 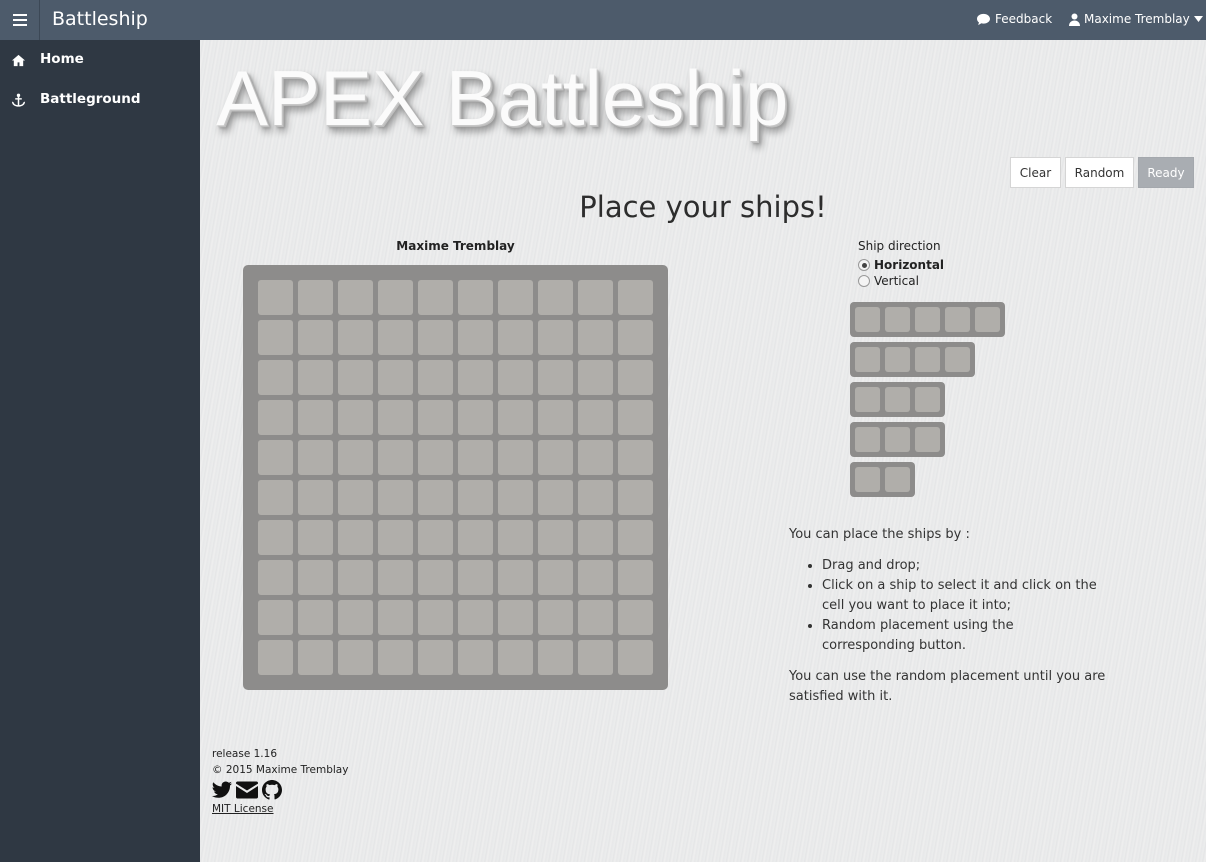 What do you see at coordinates (20, 20) in the screenshot?
I see `menu-toggle-button` at bounding box center [20, 20].